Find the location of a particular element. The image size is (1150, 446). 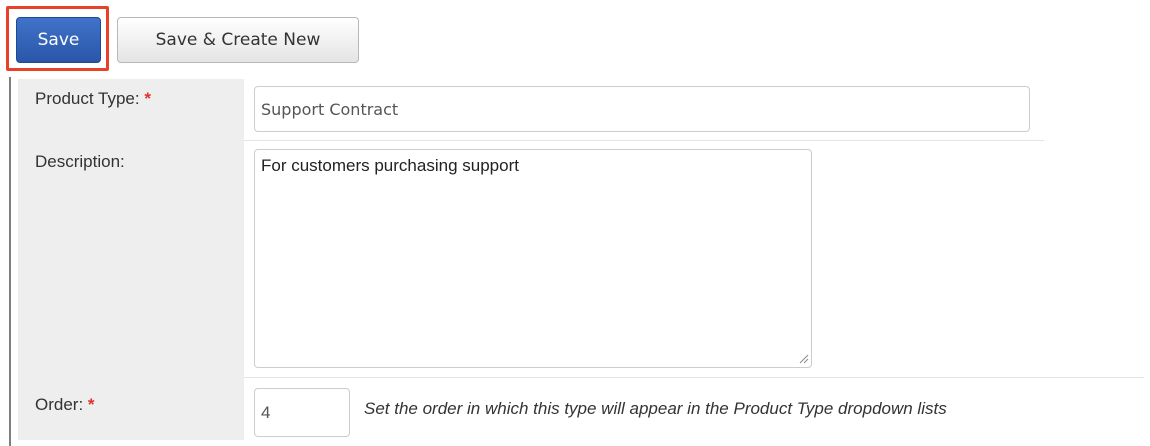

product-type-label: Product Type: * is located at coordinates (93, 99).